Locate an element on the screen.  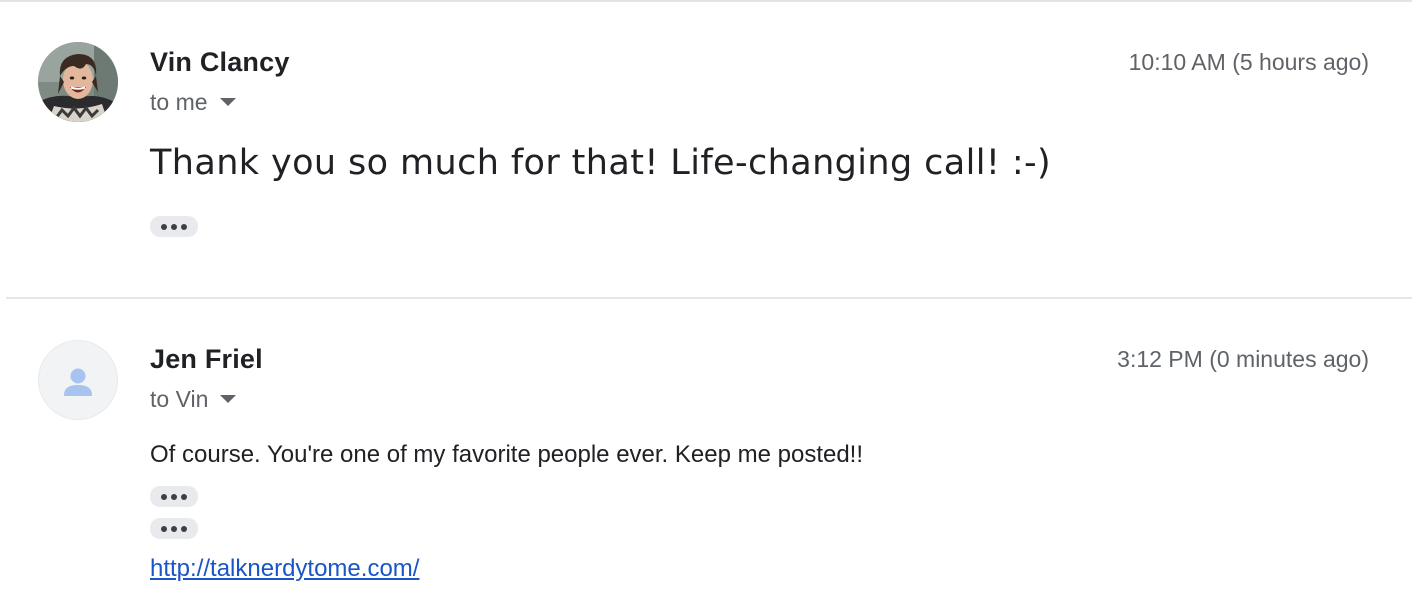
recipient-toggle: to Vin is located at coordinates (193, 399).